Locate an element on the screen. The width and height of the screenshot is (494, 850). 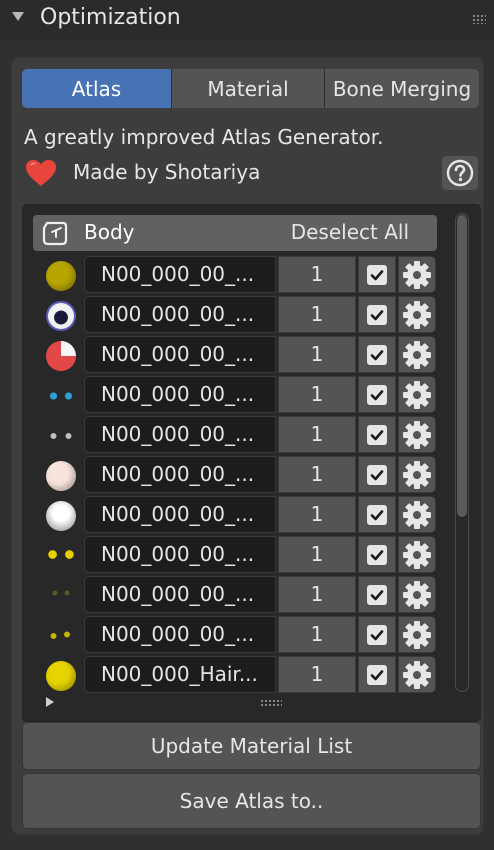
list-scrollbar-thumb is located at coordinates (462, 366).